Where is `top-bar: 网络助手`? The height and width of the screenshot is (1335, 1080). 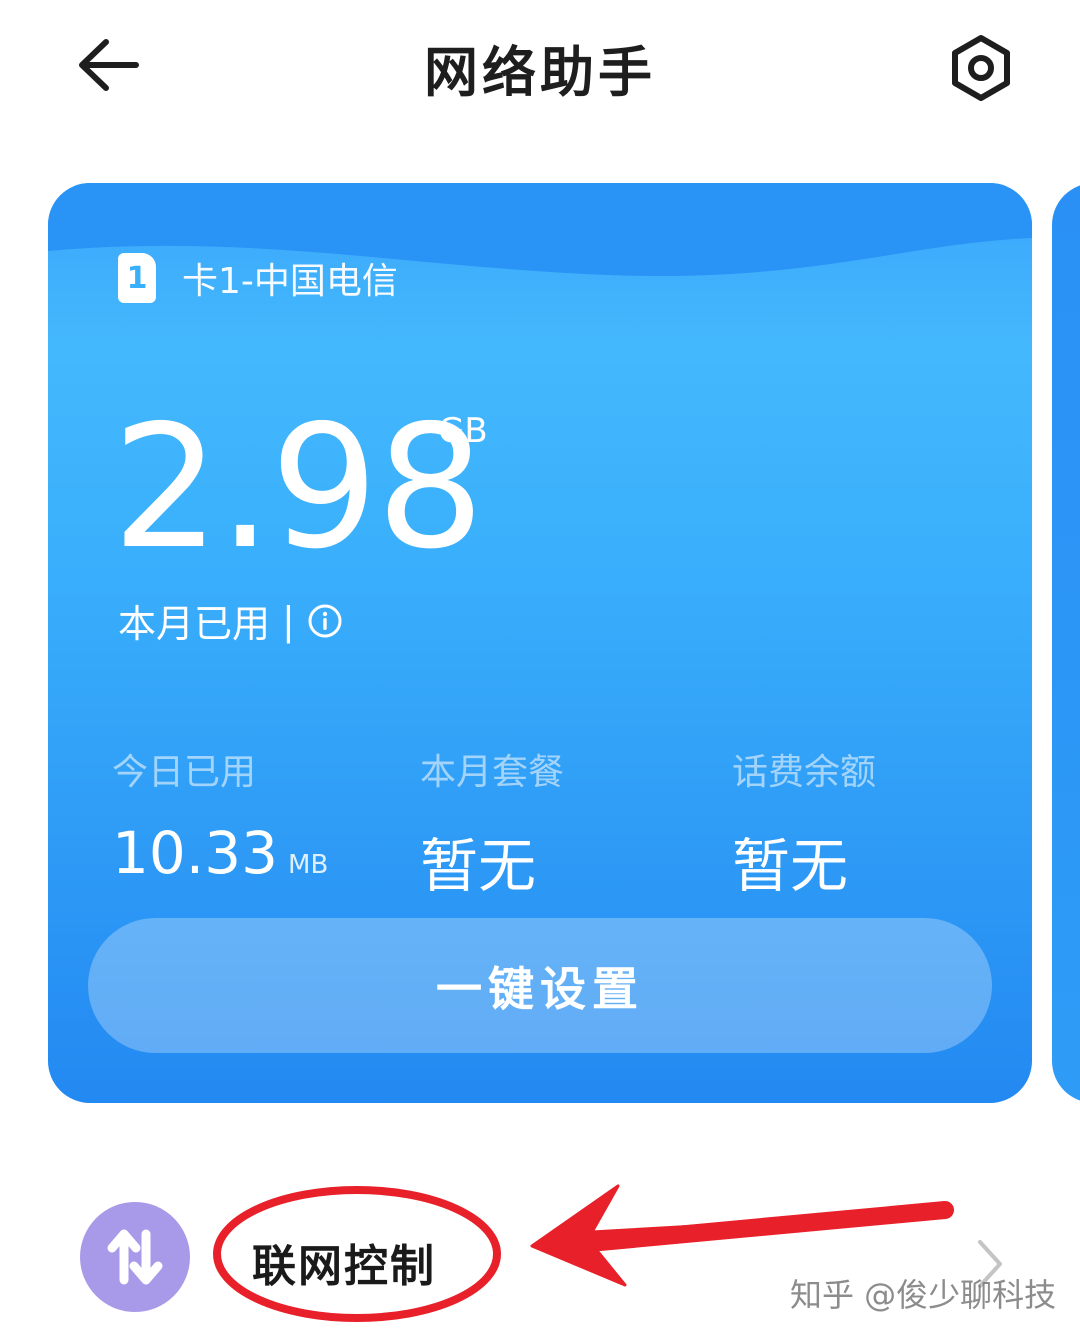
top-bar: 网络助手 is located at coordinates (540, 70).